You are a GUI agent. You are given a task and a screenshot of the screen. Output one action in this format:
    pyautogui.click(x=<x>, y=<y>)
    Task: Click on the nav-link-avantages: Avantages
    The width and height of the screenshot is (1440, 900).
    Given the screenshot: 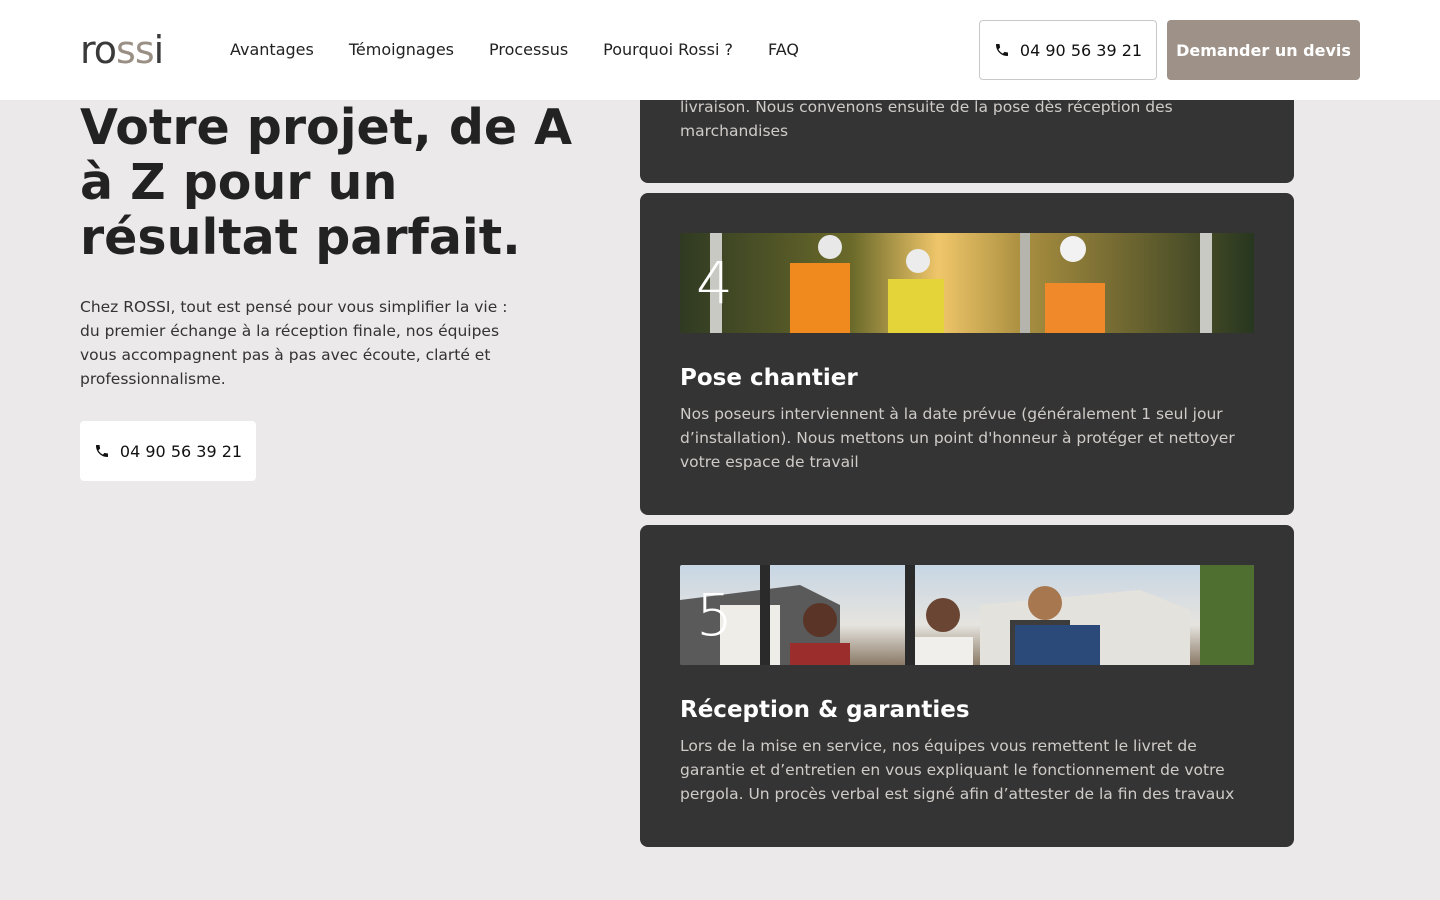 What is the action you would take?
    pyautogui.click(x=272, y=50)
    